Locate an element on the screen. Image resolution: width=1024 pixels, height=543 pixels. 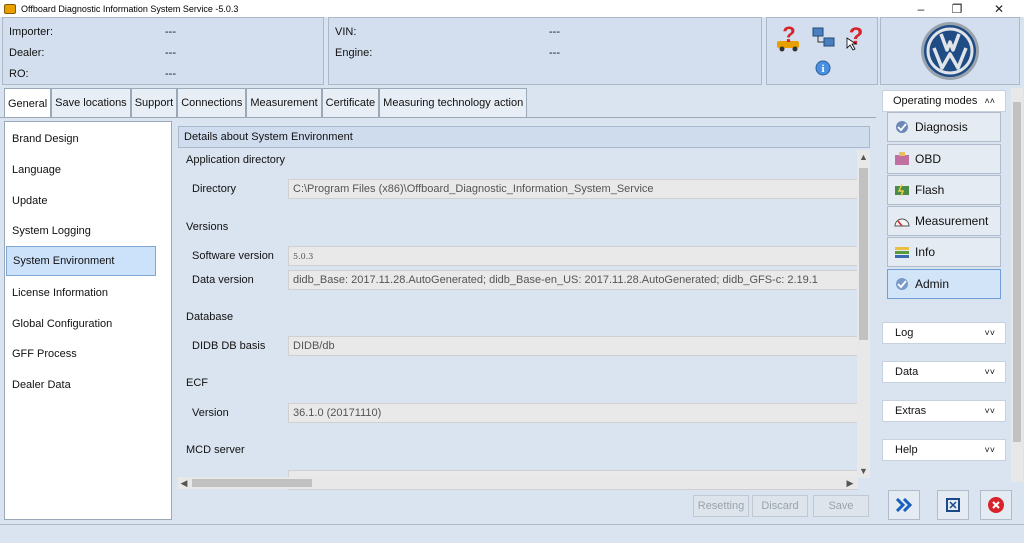
tab-measuring-technology-action: Measuring technology action is located at coordinates (453, 102).